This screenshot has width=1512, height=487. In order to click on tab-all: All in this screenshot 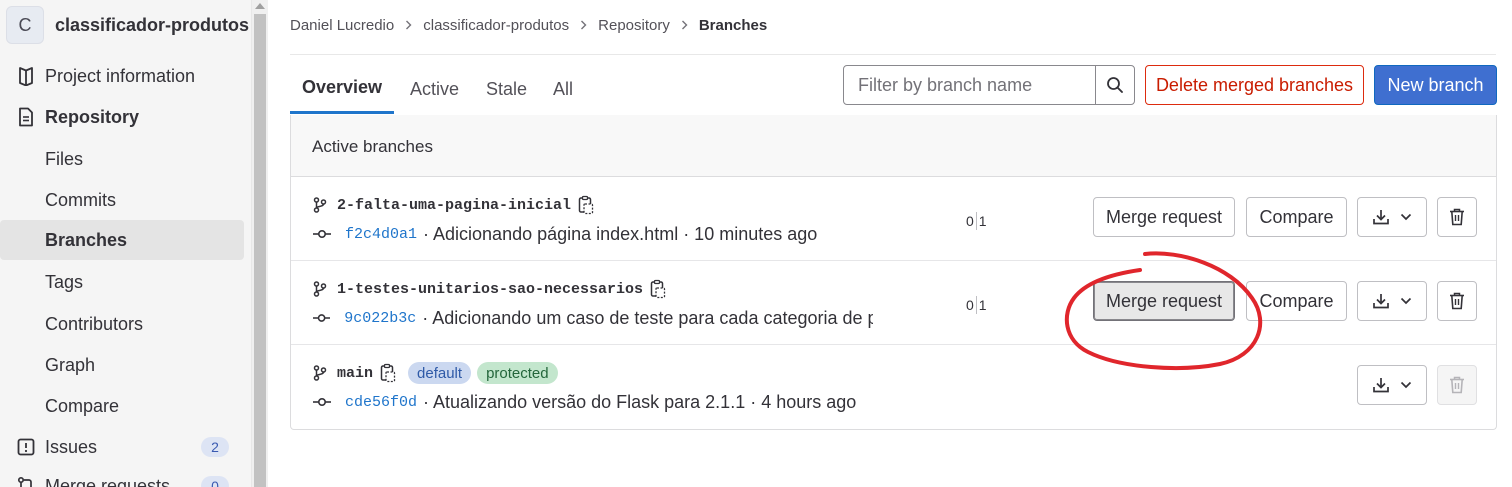, I will do `click(563, 89)`.